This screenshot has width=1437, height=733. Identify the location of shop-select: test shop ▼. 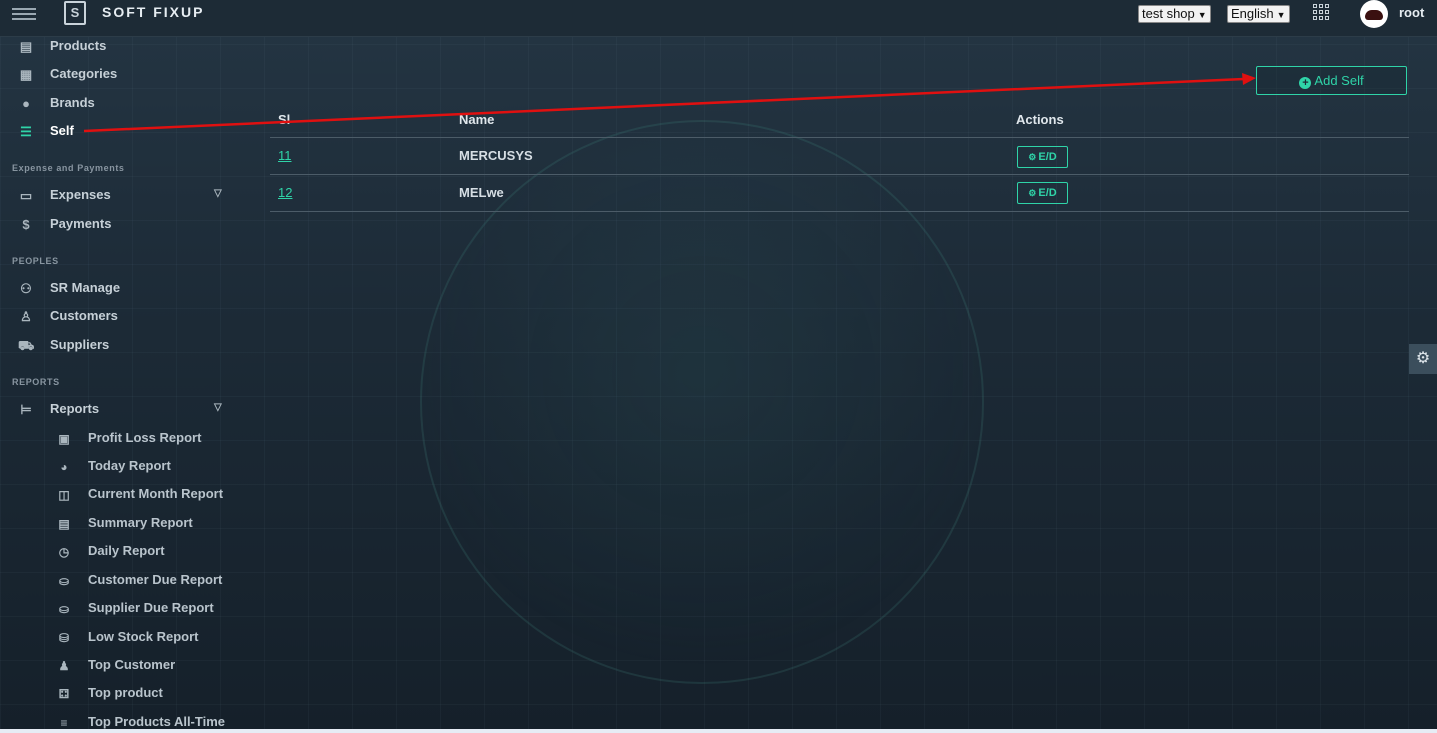
(1174, 14).